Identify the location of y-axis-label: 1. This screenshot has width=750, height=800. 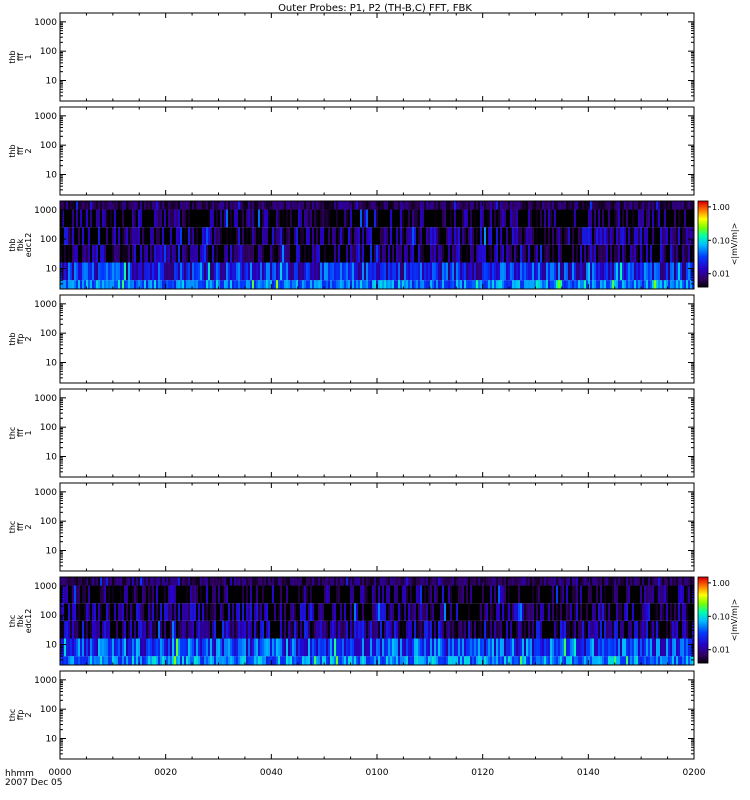
(28, 56).